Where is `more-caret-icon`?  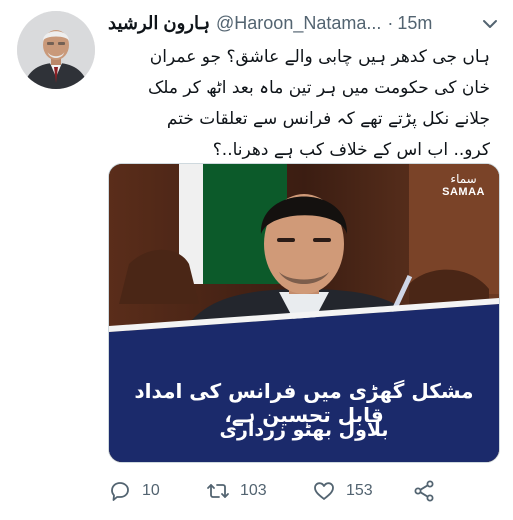
more-caret-icon is located at coordinates (490, 24).